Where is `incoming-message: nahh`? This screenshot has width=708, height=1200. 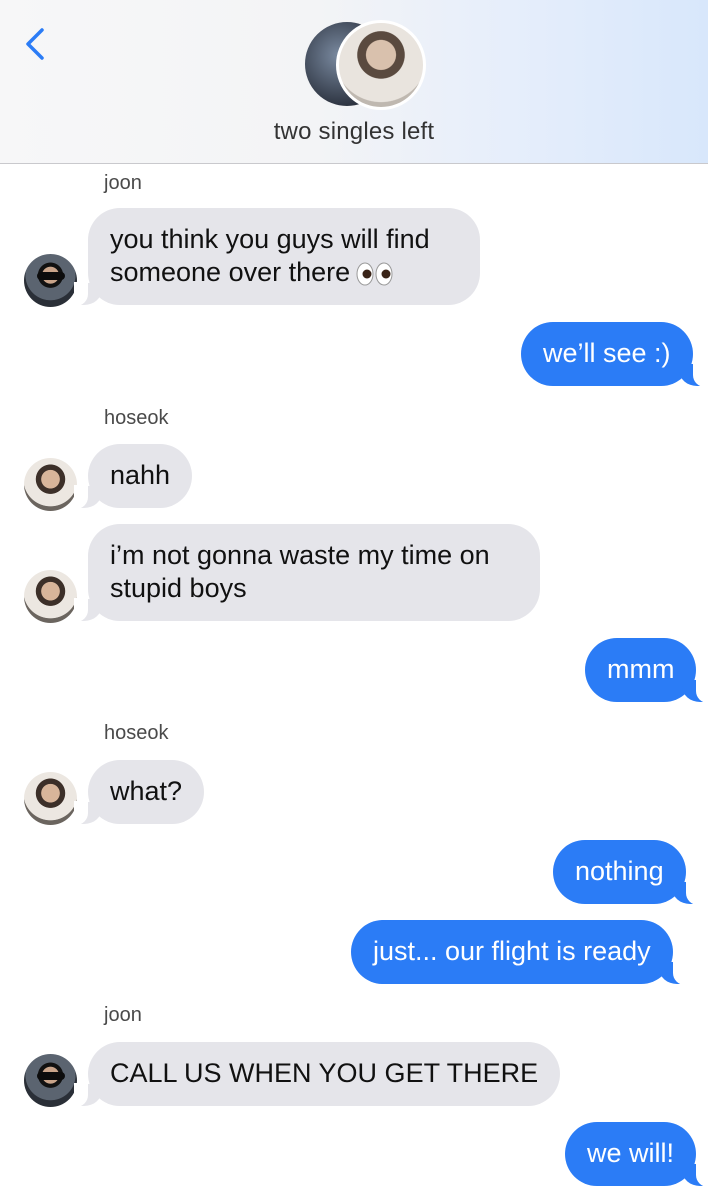 incoming-message: nahh is located at coordinates (133, 476).